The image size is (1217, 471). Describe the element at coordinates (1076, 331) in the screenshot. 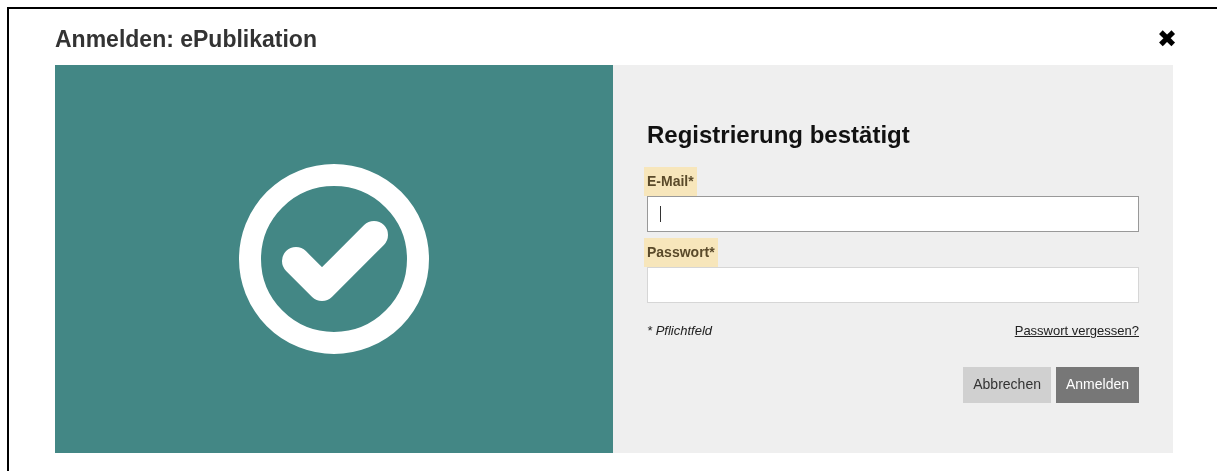

I see `forgot-password-link: Passwort vergessen?` at that location.